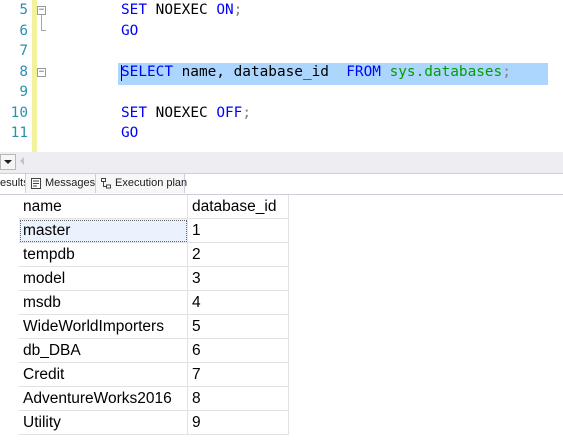  What do you see at coordinates (23, 30) in the screenshot?
I see `line-number: 6` at bounding box center [23, 30].